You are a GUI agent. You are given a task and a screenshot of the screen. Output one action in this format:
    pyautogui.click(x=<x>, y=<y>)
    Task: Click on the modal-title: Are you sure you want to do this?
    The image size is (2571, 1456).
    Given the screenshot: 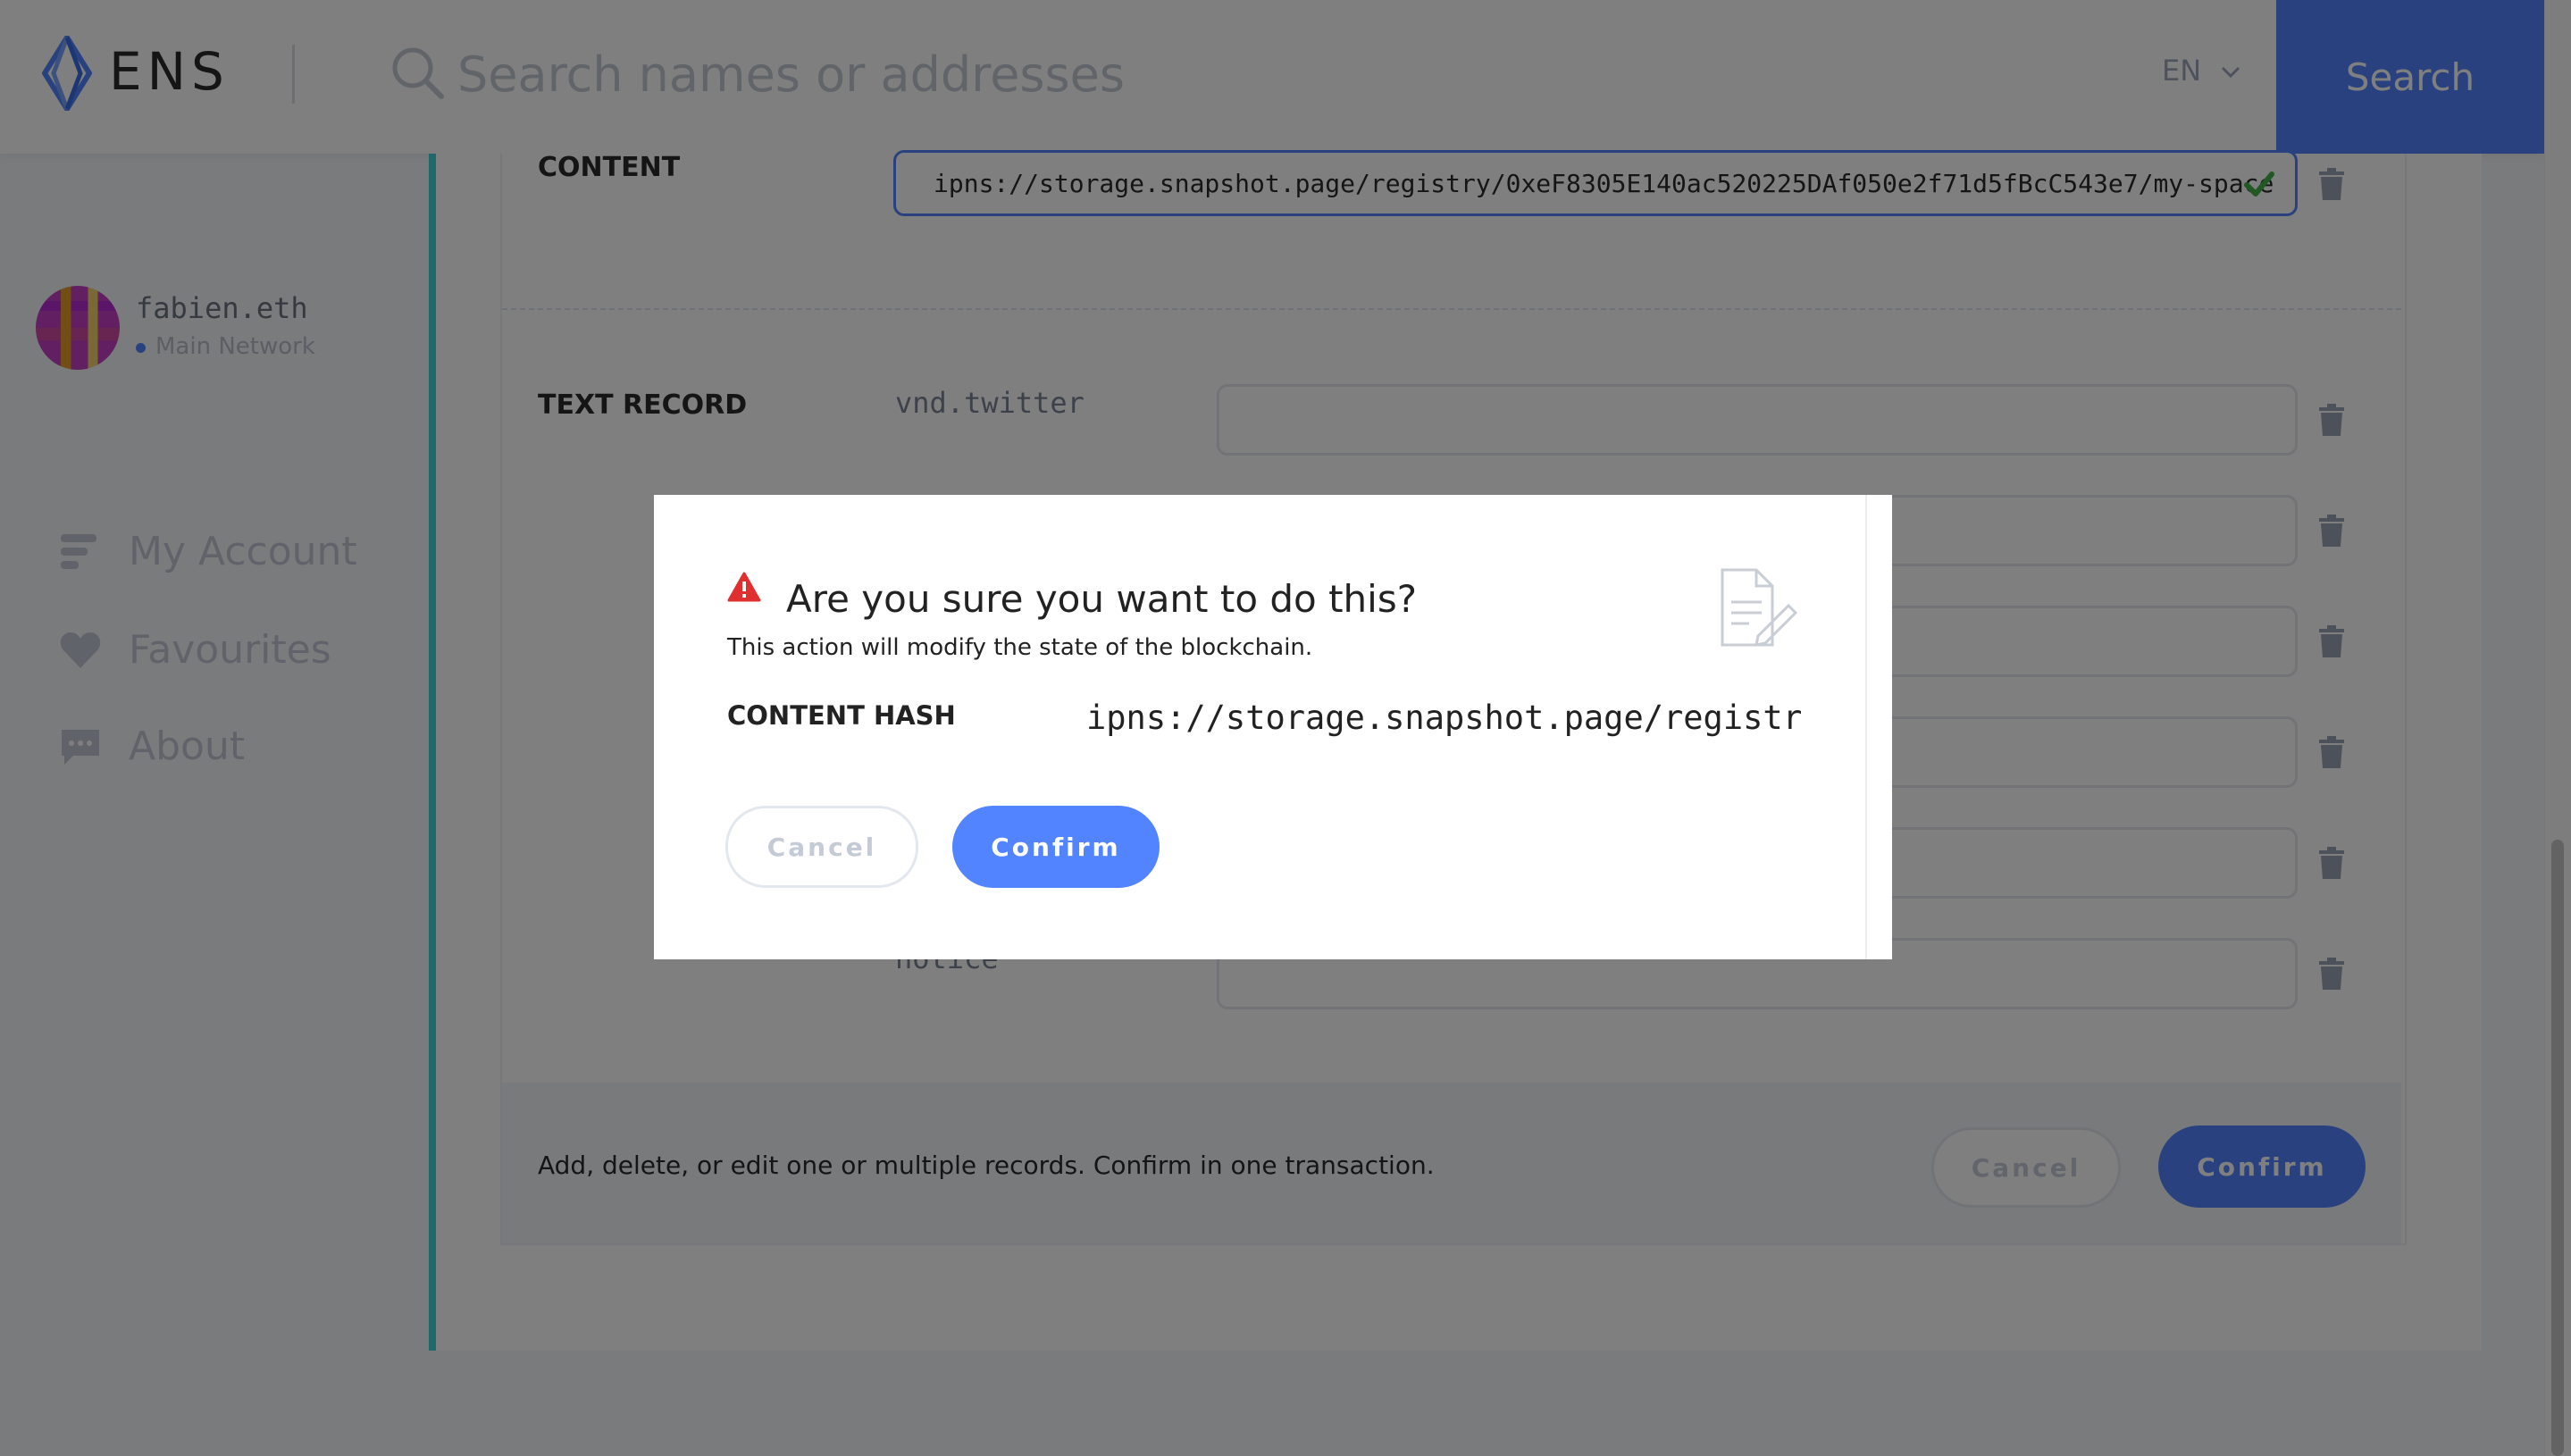 What is the action you would take?
    pyautogui.click(x=1102, y=599)
    